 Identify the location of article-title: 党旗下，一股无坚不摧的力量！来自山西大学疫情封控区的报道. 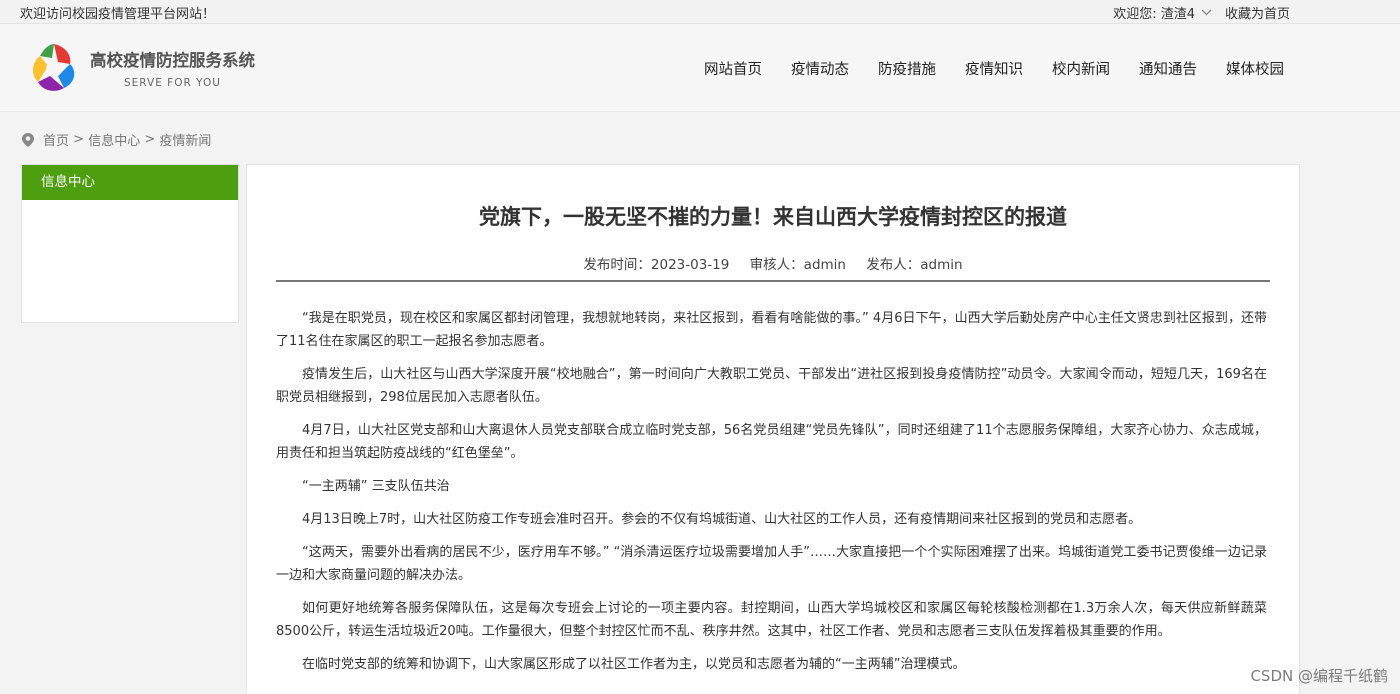
(773, 217).